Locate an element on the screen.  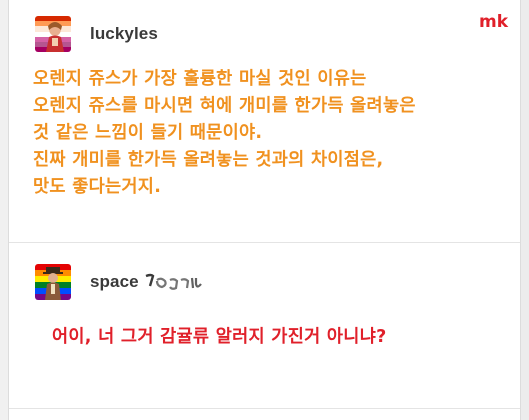
reply-avatar is located at coordinates (53, 282).